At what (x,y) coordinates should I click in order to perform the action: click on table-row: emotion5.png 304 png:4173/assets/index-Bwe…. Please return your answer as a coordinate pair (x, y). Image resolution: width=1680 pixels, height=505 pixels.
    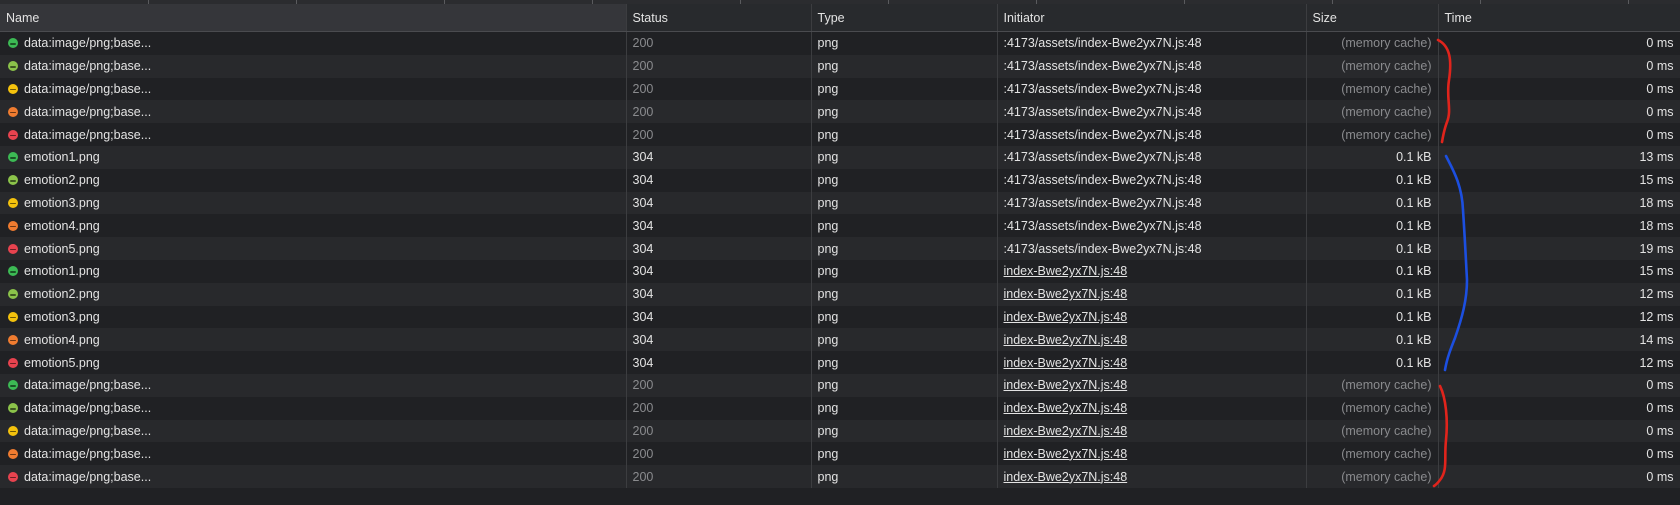
    Looking at the image, I should click on (840, 248).